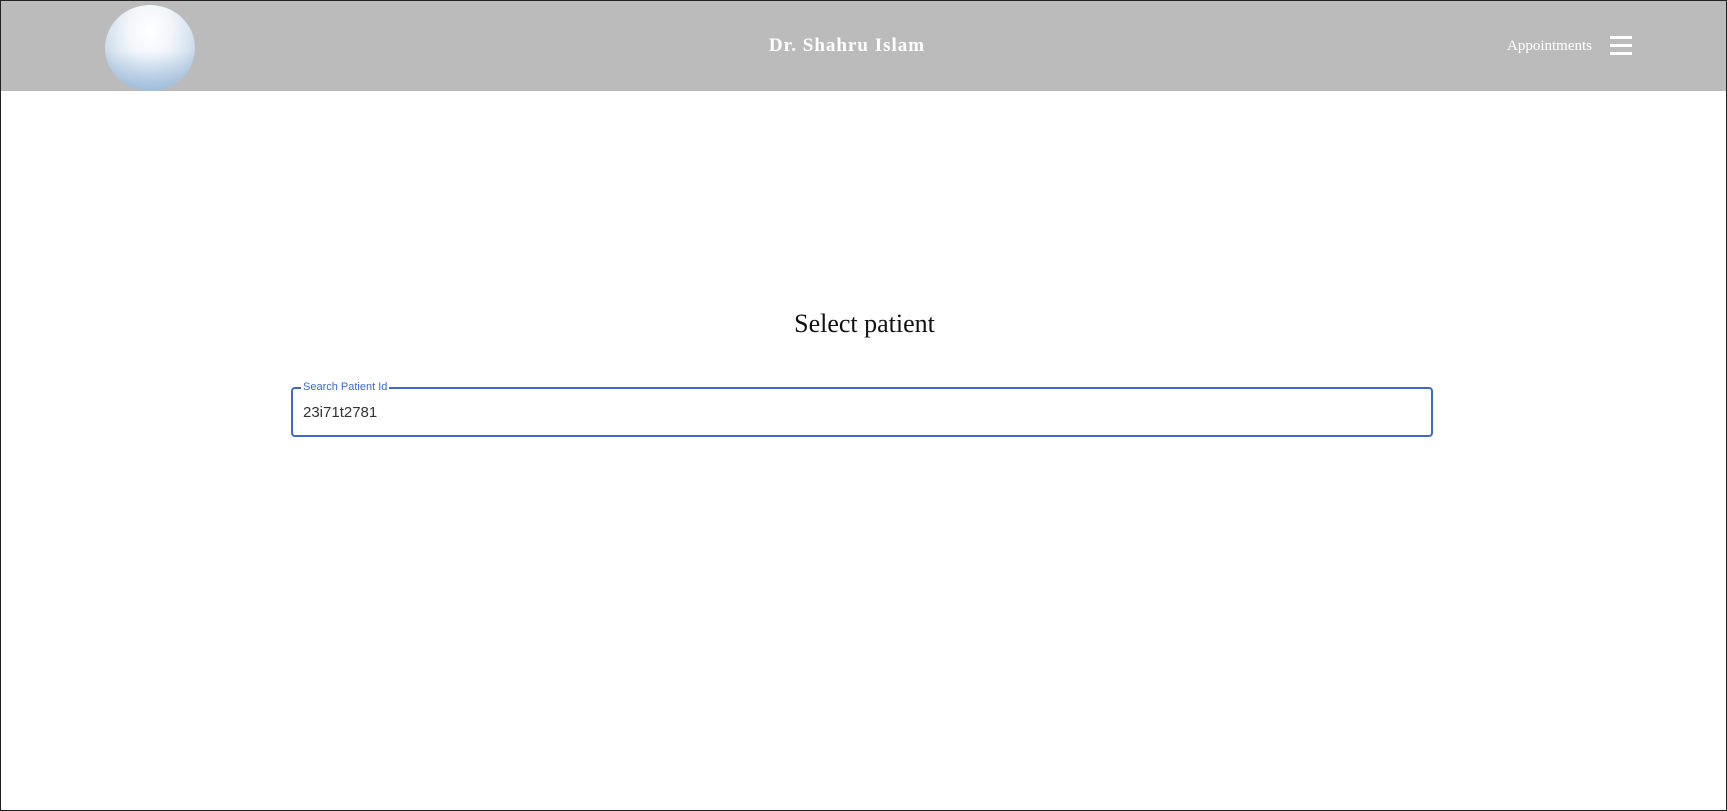  What do you see at coordinates (1549, 46) in the screenshot?
I see `appointments-link: Appointments` at bounding box center [1549, 46].